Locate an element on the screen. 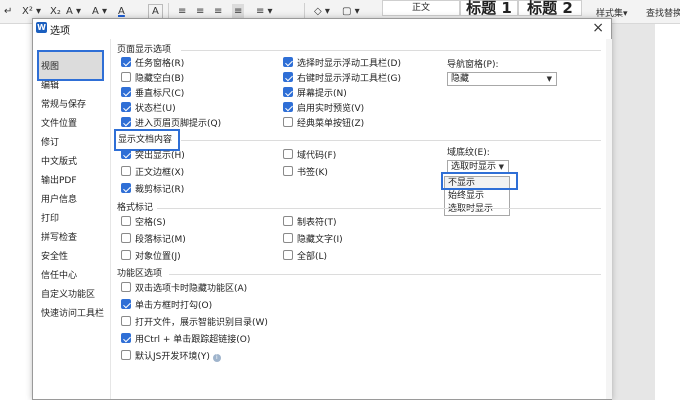 The image size is (680, 400). option-screen-tips: 屏幕提示(N) is located at coordinates (315, 94).